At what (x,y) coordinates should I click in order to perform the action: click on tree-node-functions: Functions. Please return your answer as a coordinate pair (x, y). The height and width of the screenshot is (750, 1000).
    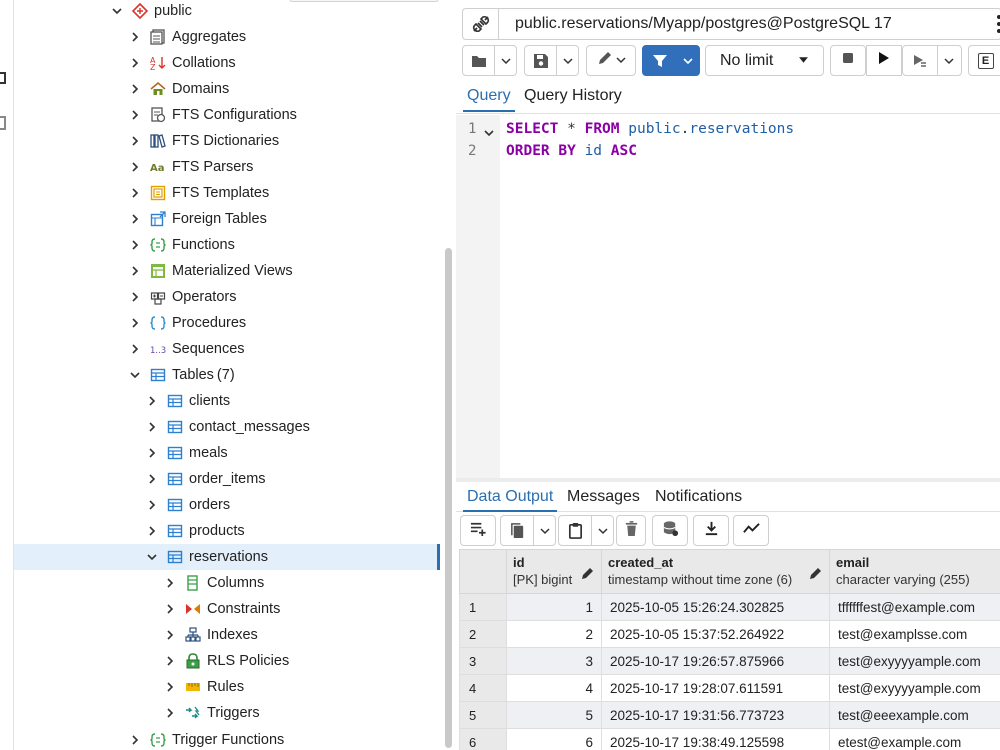
    Looking at the image, I should click on (227, 245).